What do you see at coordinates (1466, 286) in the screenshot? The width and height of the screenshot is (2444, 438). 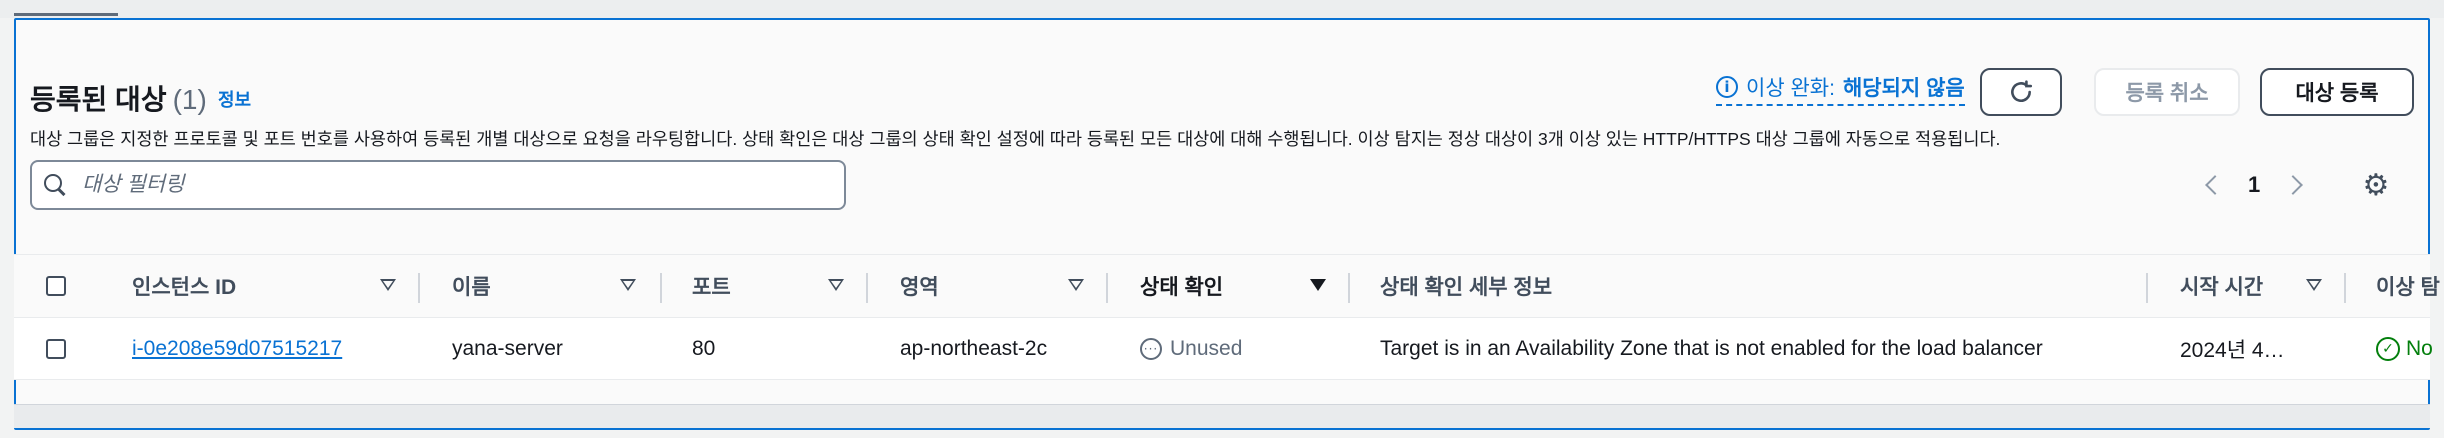 I see `col-health-details: 상태 확인 세부 정보` at bounding box center [1466, 286].